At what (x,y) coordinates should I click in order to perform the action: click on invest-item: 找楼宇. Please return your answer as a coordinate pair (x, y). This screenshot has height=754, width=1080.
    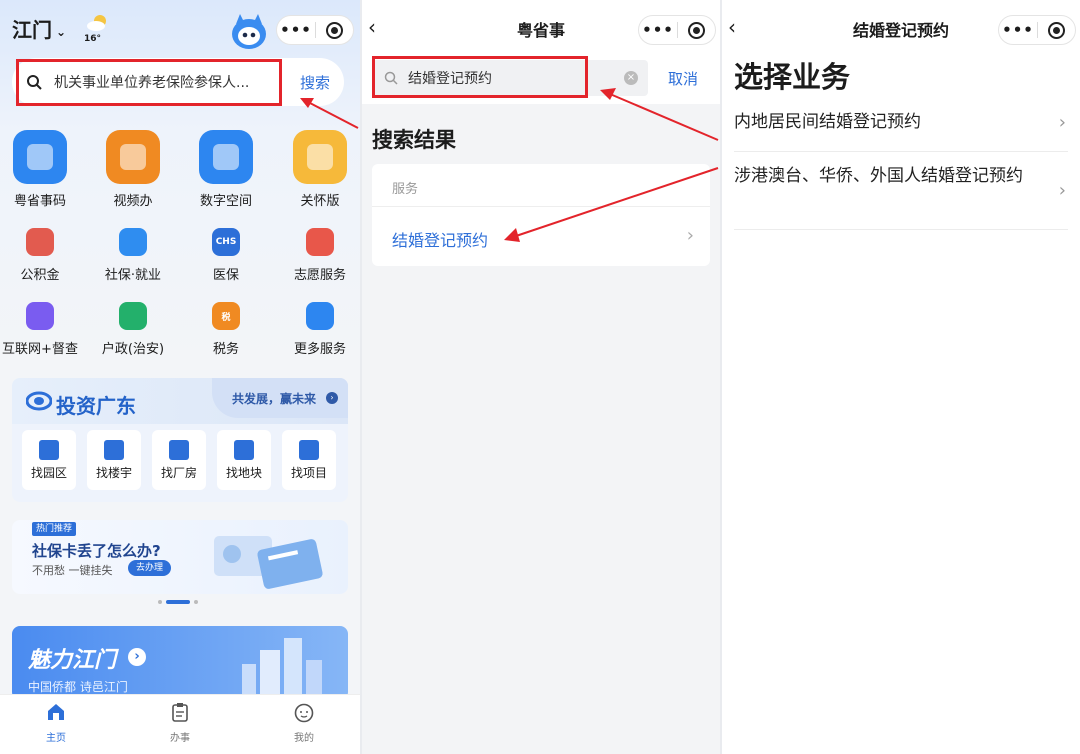
    Looking at the image, I should click on (114, 460).